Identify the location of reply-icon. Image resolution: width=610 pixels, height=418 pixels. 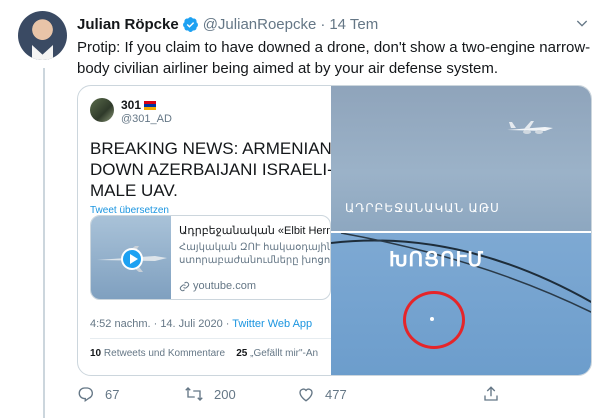
(85, 395).